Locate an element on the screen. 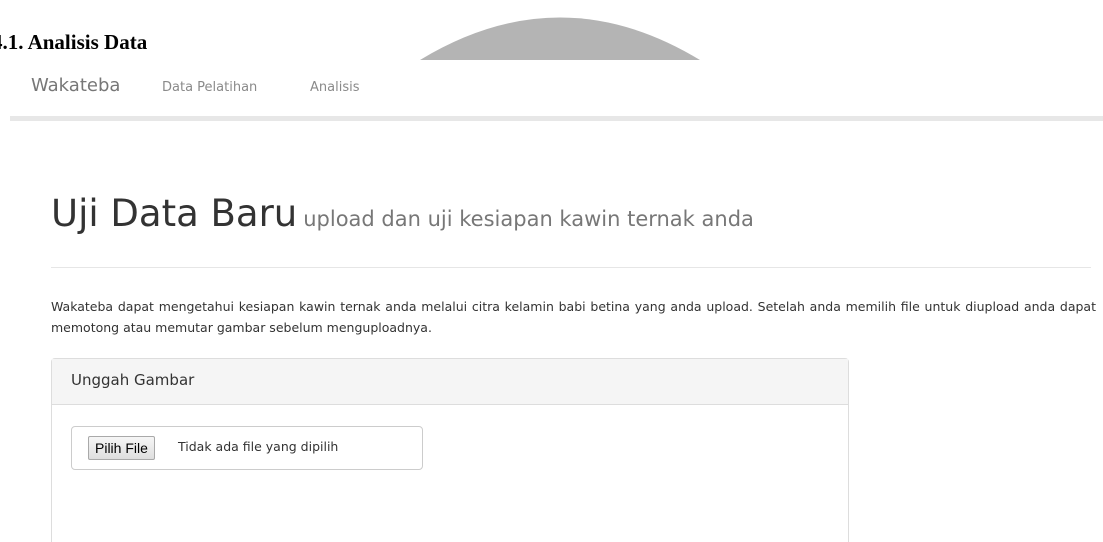  nav-link-data-pelatihan: Data Pelatihan is located at coordinates (209, 87).